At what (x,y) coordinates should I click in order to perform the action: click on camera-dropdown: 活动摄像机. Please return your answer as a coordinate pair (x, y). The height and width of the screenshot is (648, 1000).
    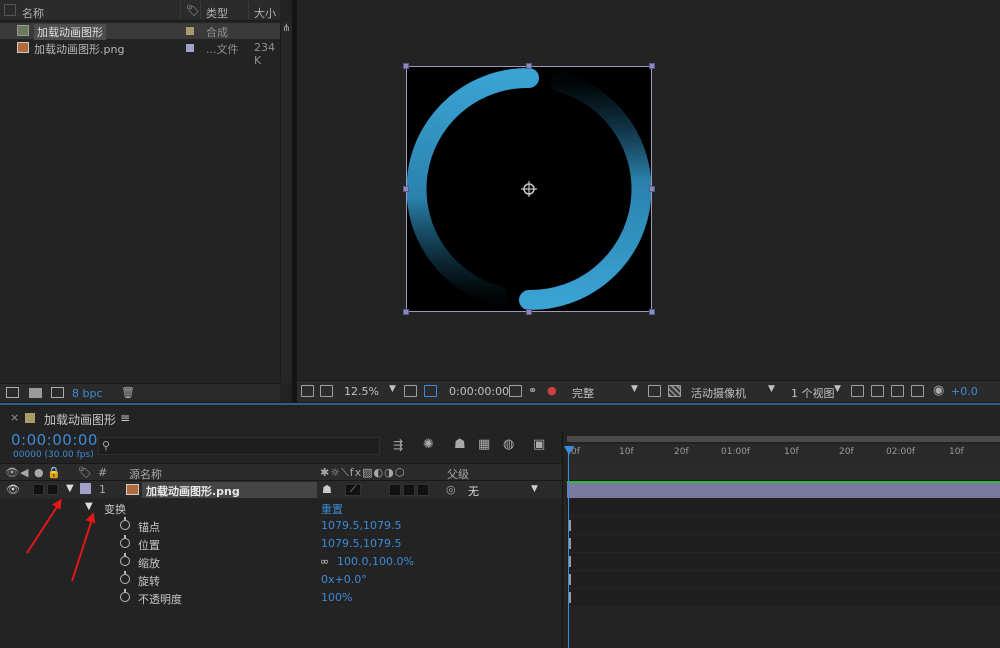
    Looking at the image, I should click on (718, 393).